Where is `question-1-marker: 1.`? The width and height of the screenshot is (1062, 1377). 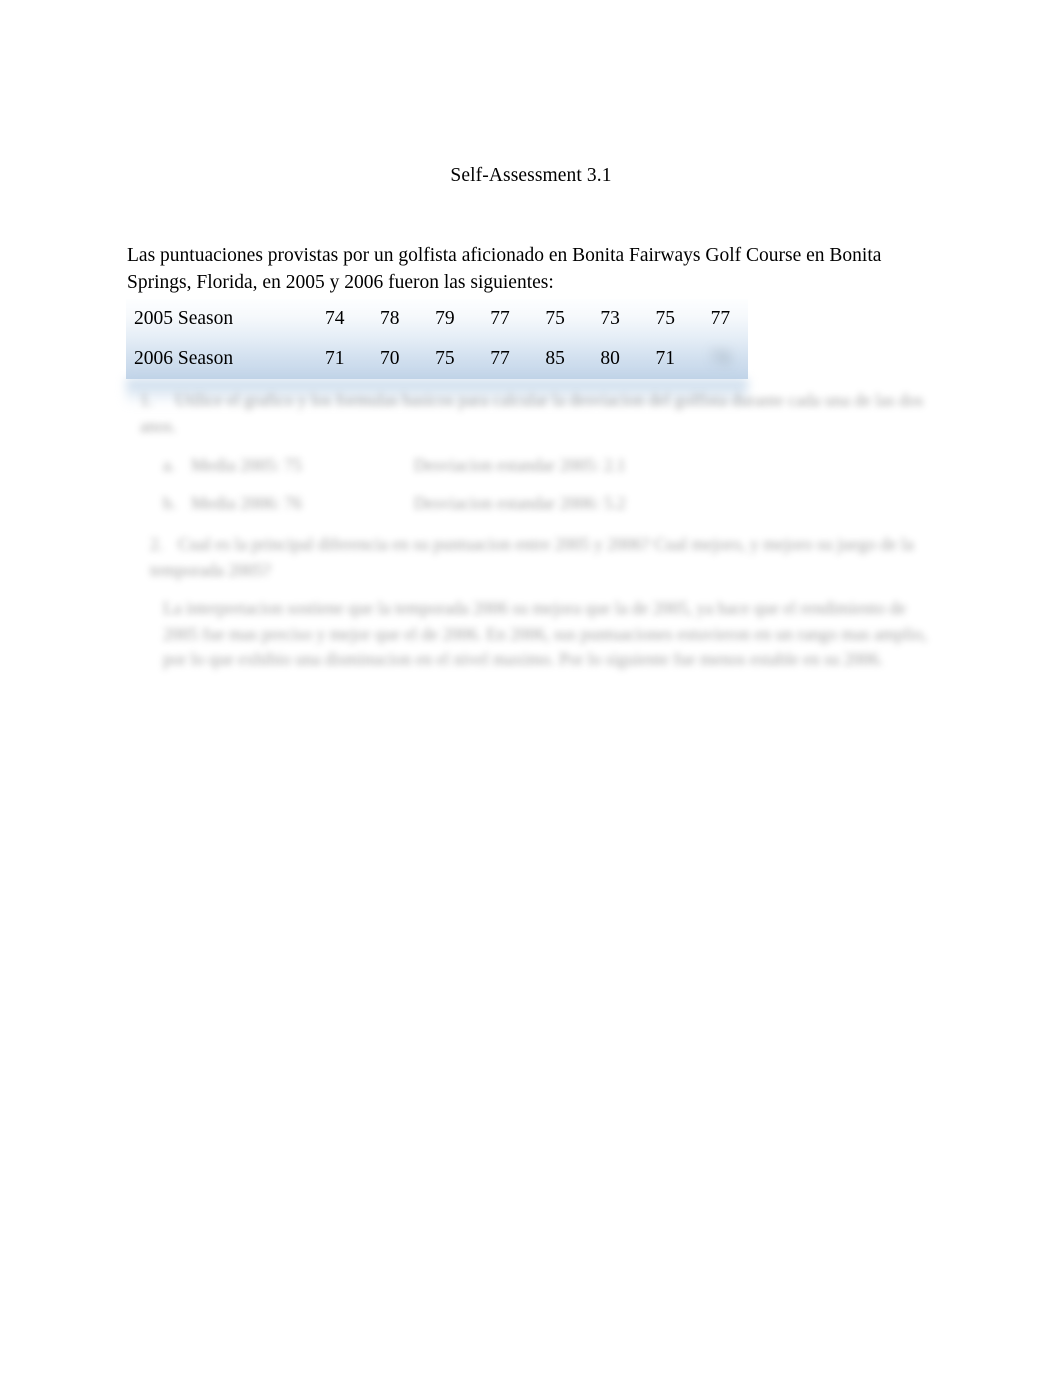 question-1-marker: 1. is located at coordinates (147, 400).